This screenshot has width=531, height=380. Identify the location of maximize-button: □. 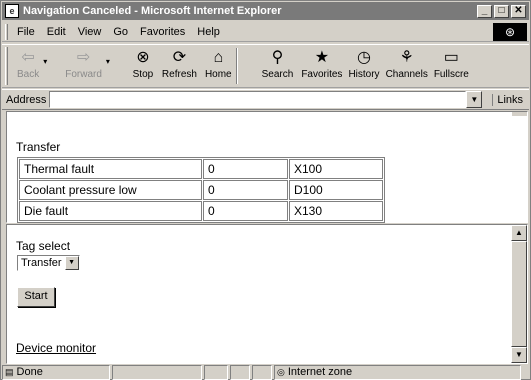
(501, 11).